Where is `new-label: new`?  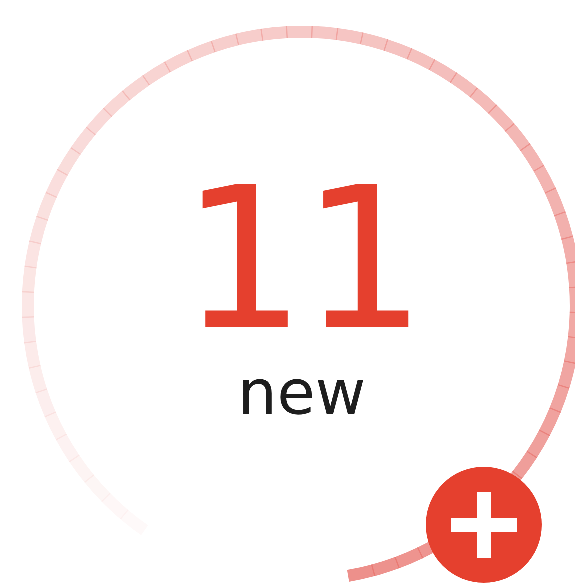 new-label: new is located at coordinates (302, 393).